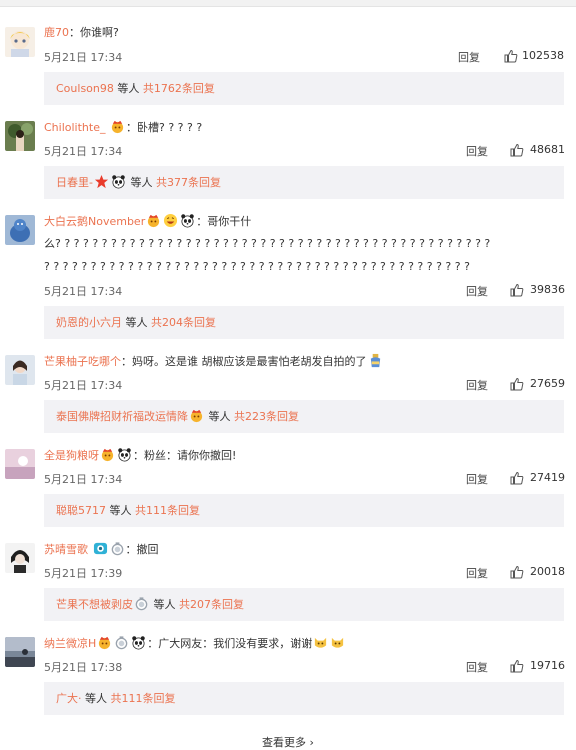  What do you see at coordinates (140, 455) in the screenshot?
I see `comment-content: 全是狗粮呀 ：粉丝：请你你撤回!` at bounding box center [140, 455].